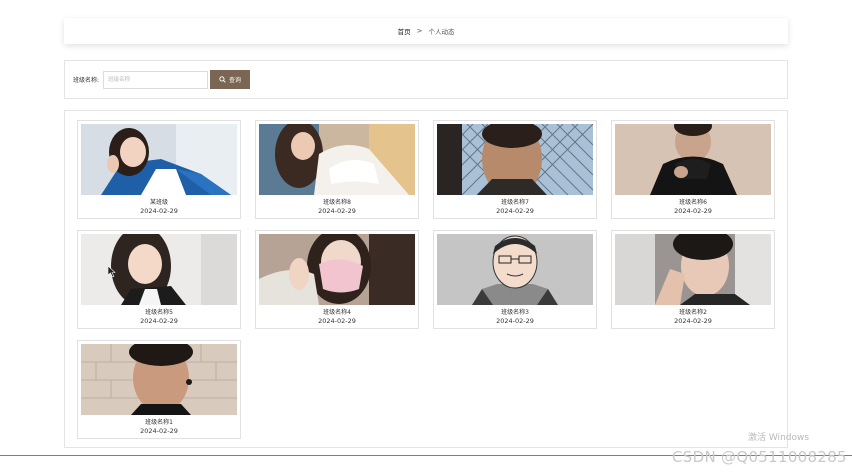  Describe the element at coordinates (159, 312) in the screenshot. I see `class-name: 班级名称5` at that location.